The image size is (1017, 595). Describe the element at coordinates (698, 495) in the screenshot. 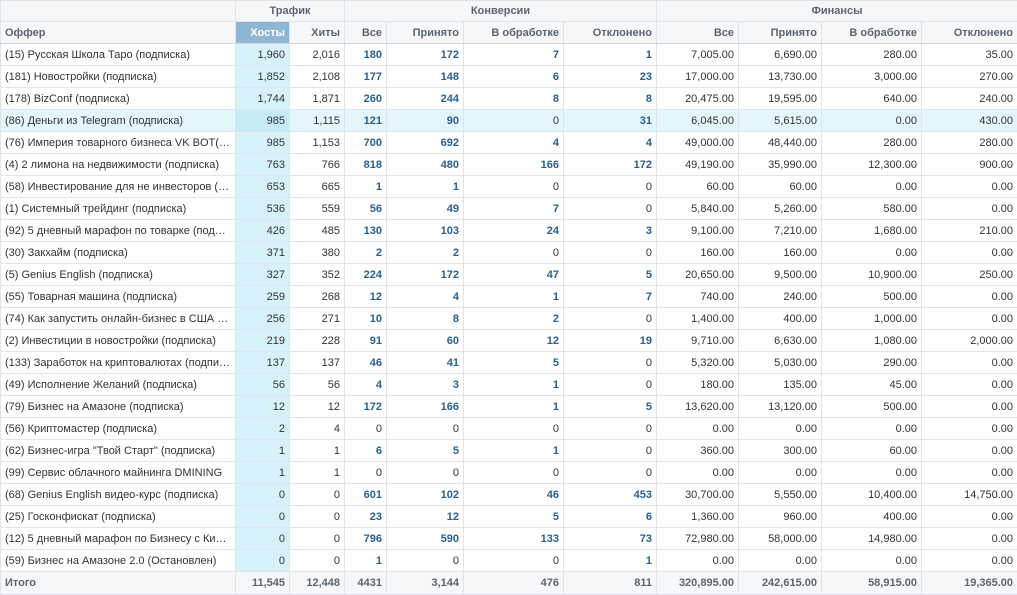

I see `fin-all-cell: 30,700.00` at that location.